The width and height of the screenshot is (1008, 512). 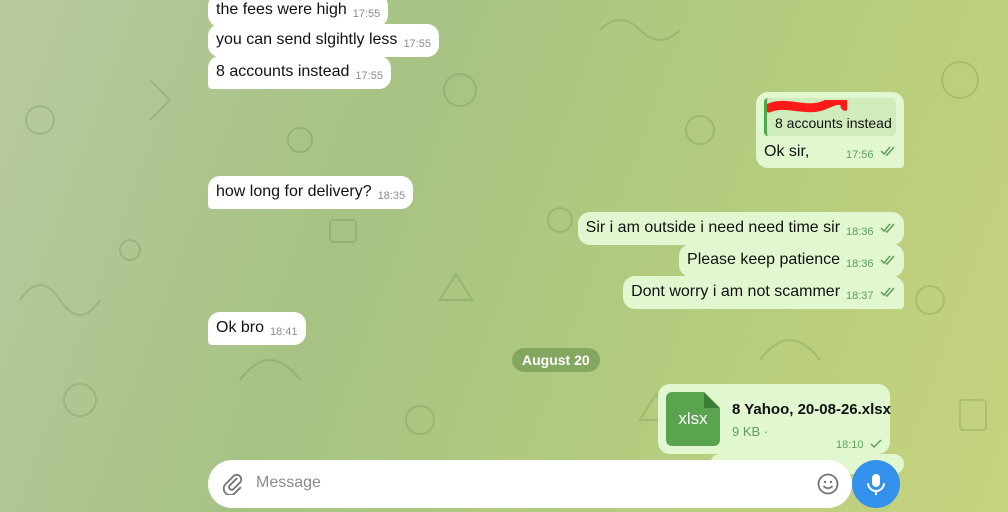 I want to click on message-text: the fees were high, so click(x=281, y=9).